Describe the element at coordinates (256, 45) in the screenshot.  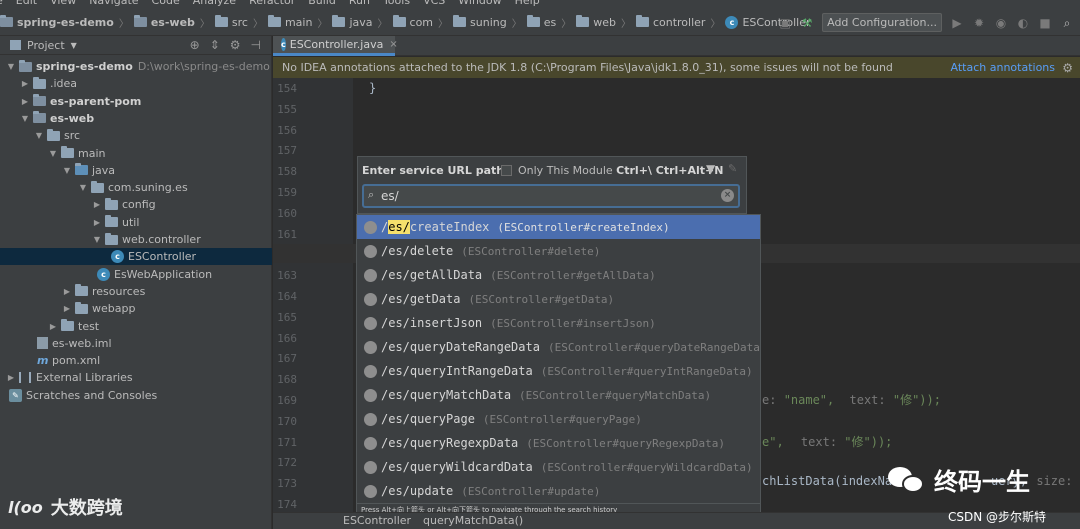
I see `hide-icon: ⊣` at that location.